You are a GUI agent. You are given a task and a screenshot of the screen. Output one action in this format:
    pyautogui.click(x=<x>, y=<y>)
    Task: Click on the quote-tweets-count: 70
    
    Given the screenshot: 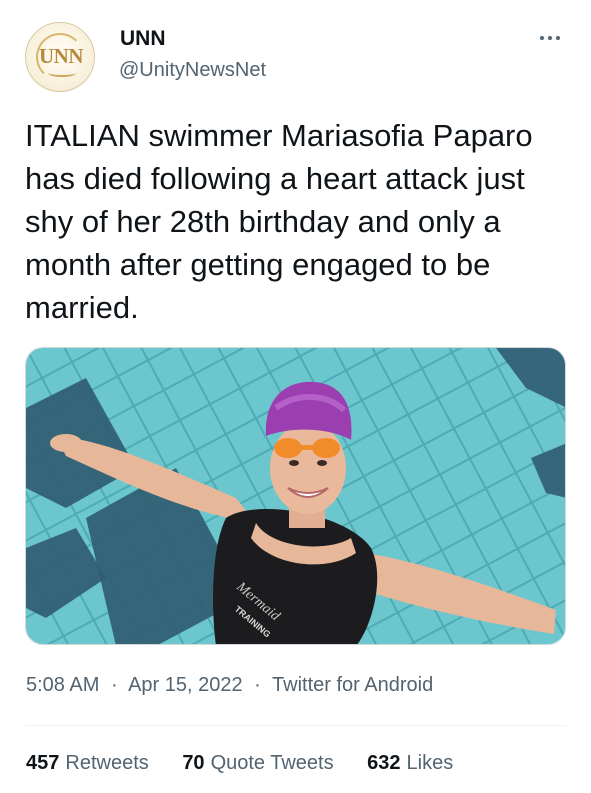 What is the action you would take?
    pyautogui.click(x=193, y=763)
    